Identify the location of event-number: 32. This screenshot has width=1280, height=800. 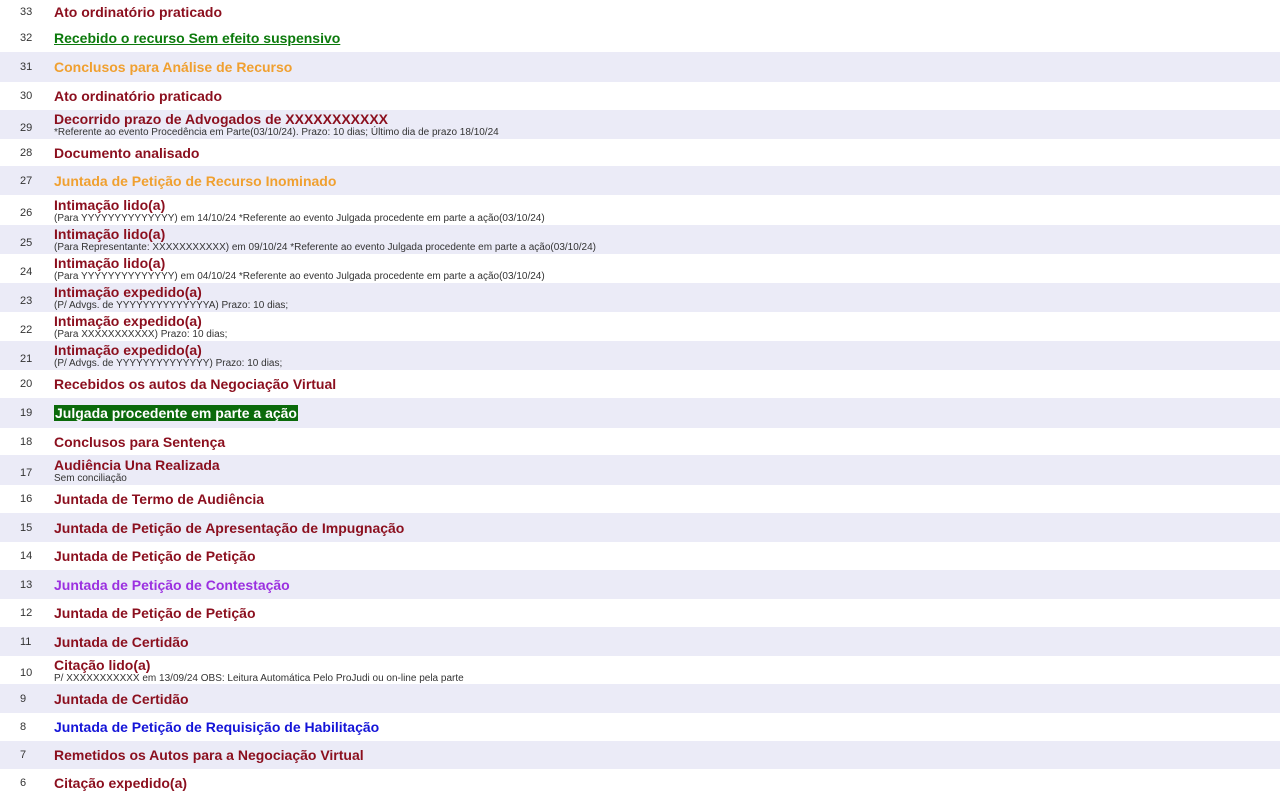
(26, 38).